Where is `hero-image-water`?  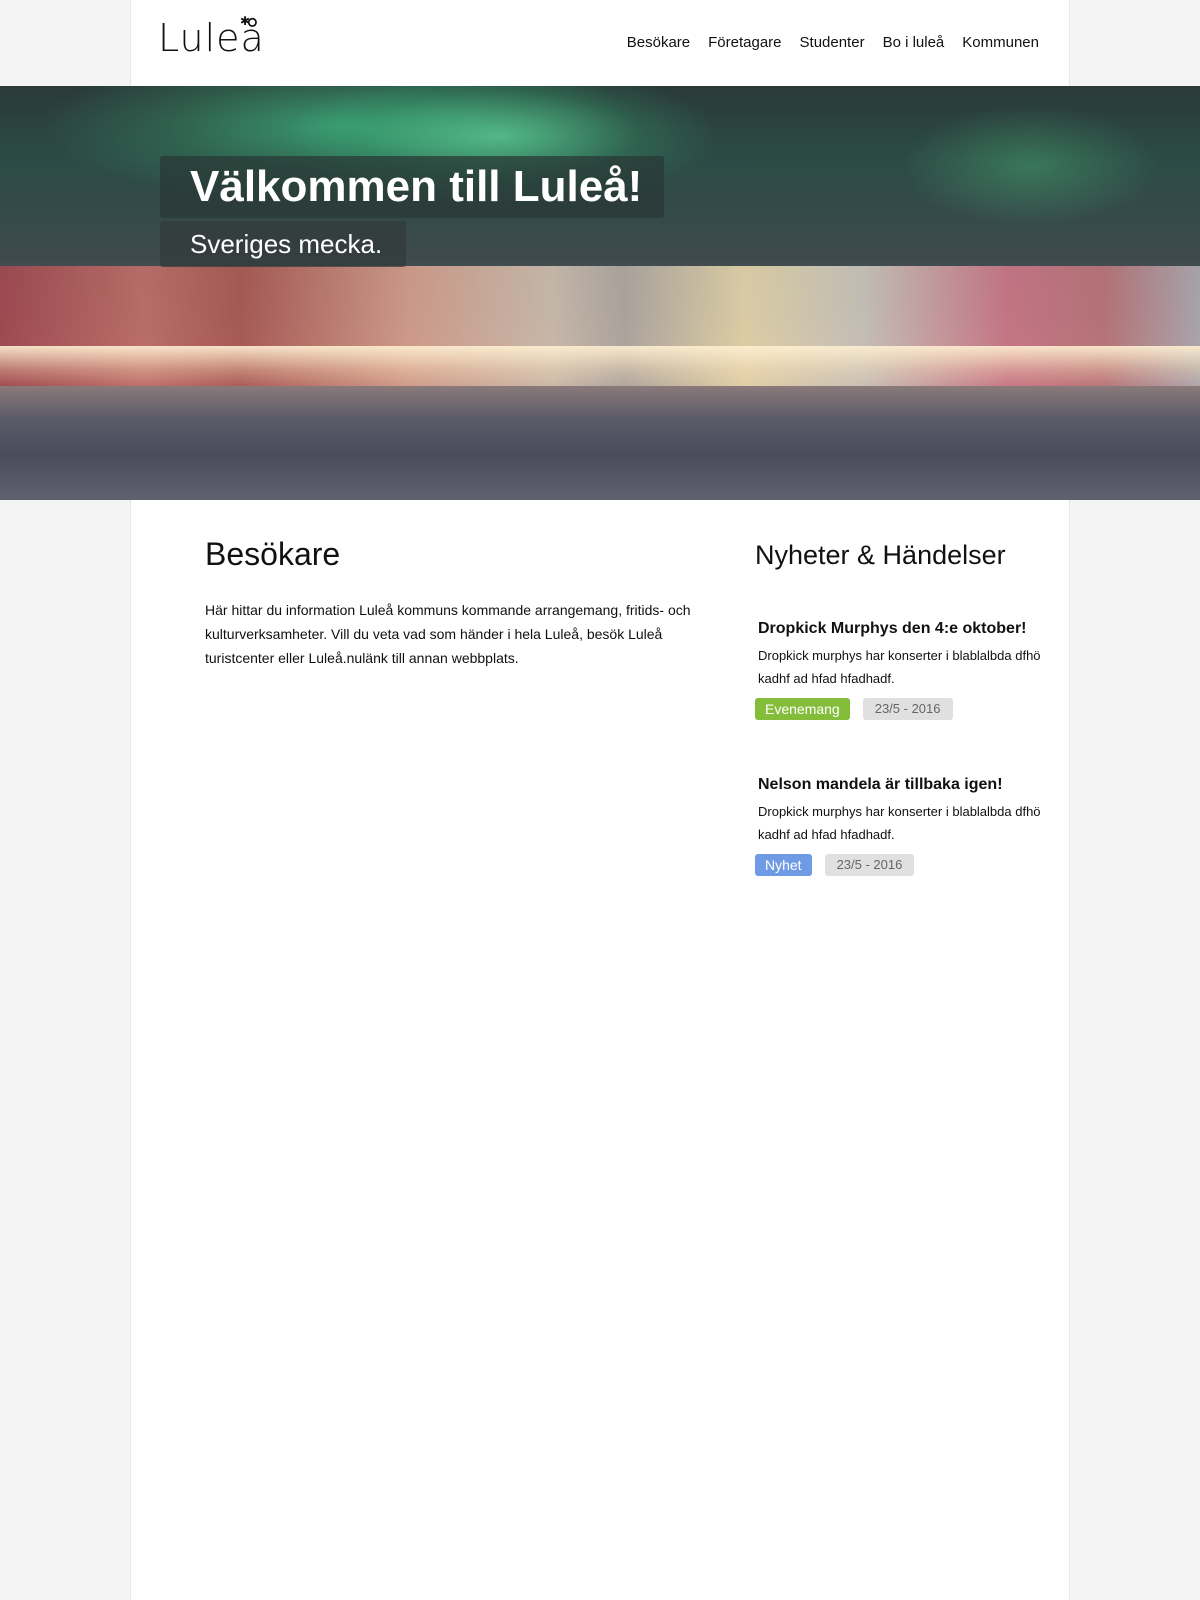
hero-image-water is located at coordinates (600, 443).